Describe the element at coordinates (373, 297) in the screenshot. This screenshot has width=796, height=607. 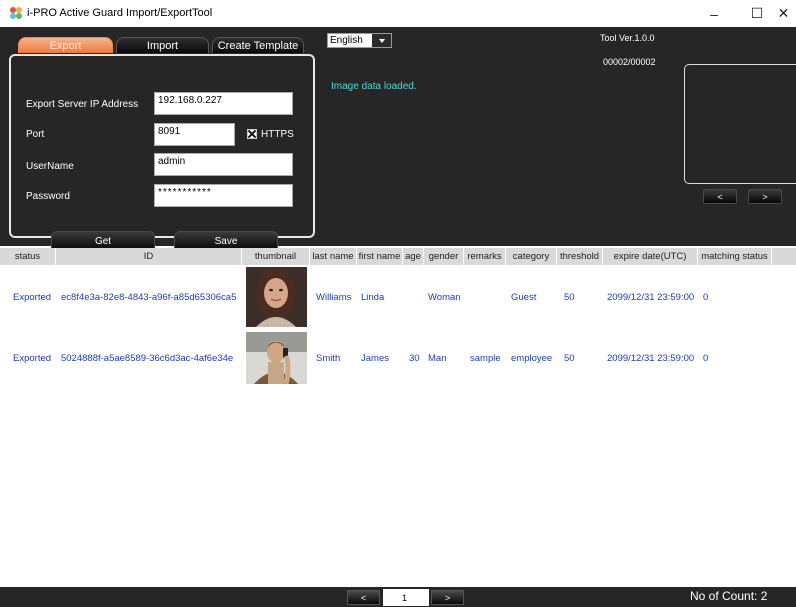
I see `cell-first-name: Linda` at that location.